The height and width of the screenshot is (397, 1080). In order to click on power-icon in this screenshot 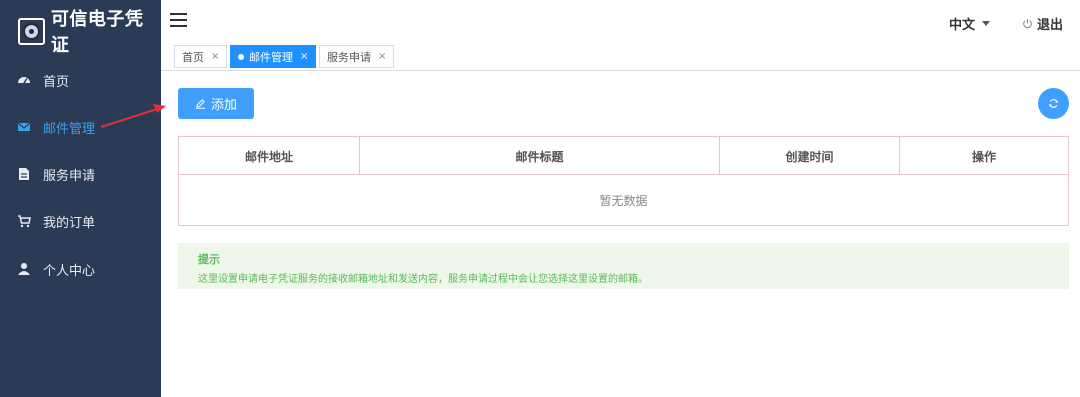, I will do `click(1027, 23)`.